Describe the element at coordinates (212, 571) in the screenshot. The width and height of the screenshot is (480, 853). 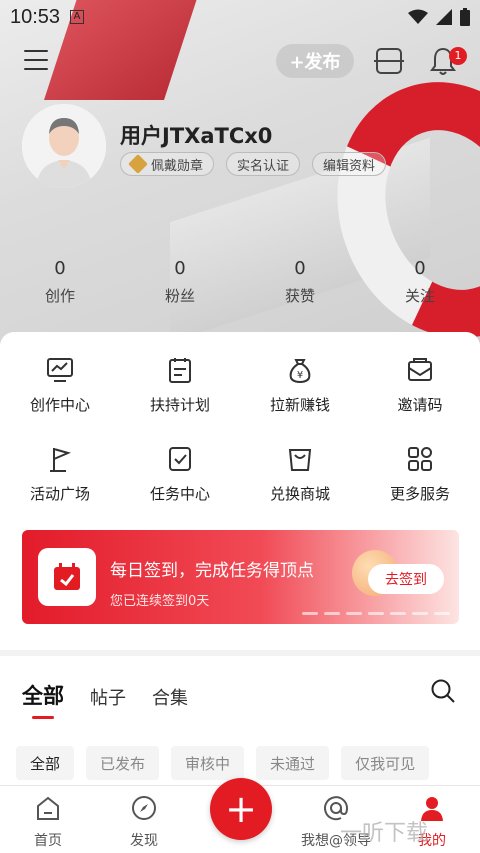
I see `banner-title: 每日签到，完成任务得顶点` at that location.